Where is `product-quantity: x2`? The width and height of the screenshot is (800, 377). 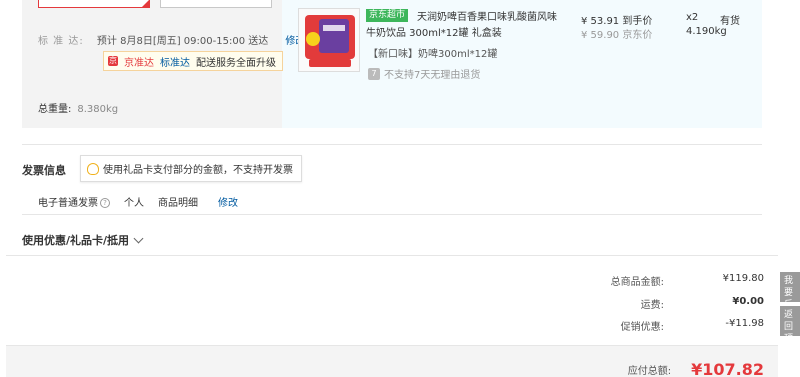 product-quantity: x2 is located at coordinates (692, 17).